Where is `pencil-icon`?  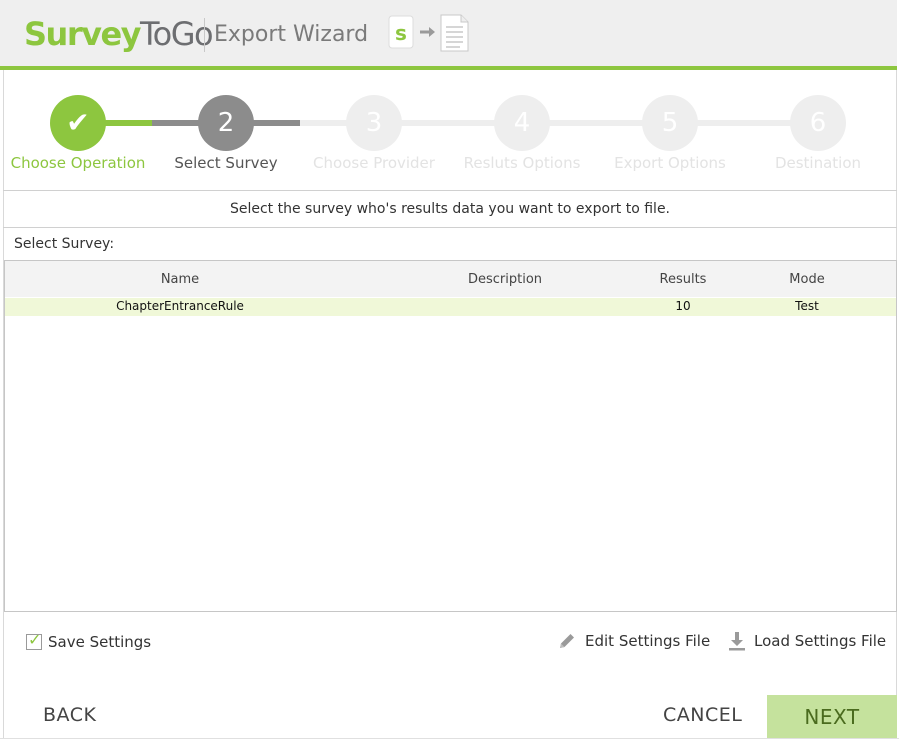 pencil-icon is located at coordinates (567, 641).